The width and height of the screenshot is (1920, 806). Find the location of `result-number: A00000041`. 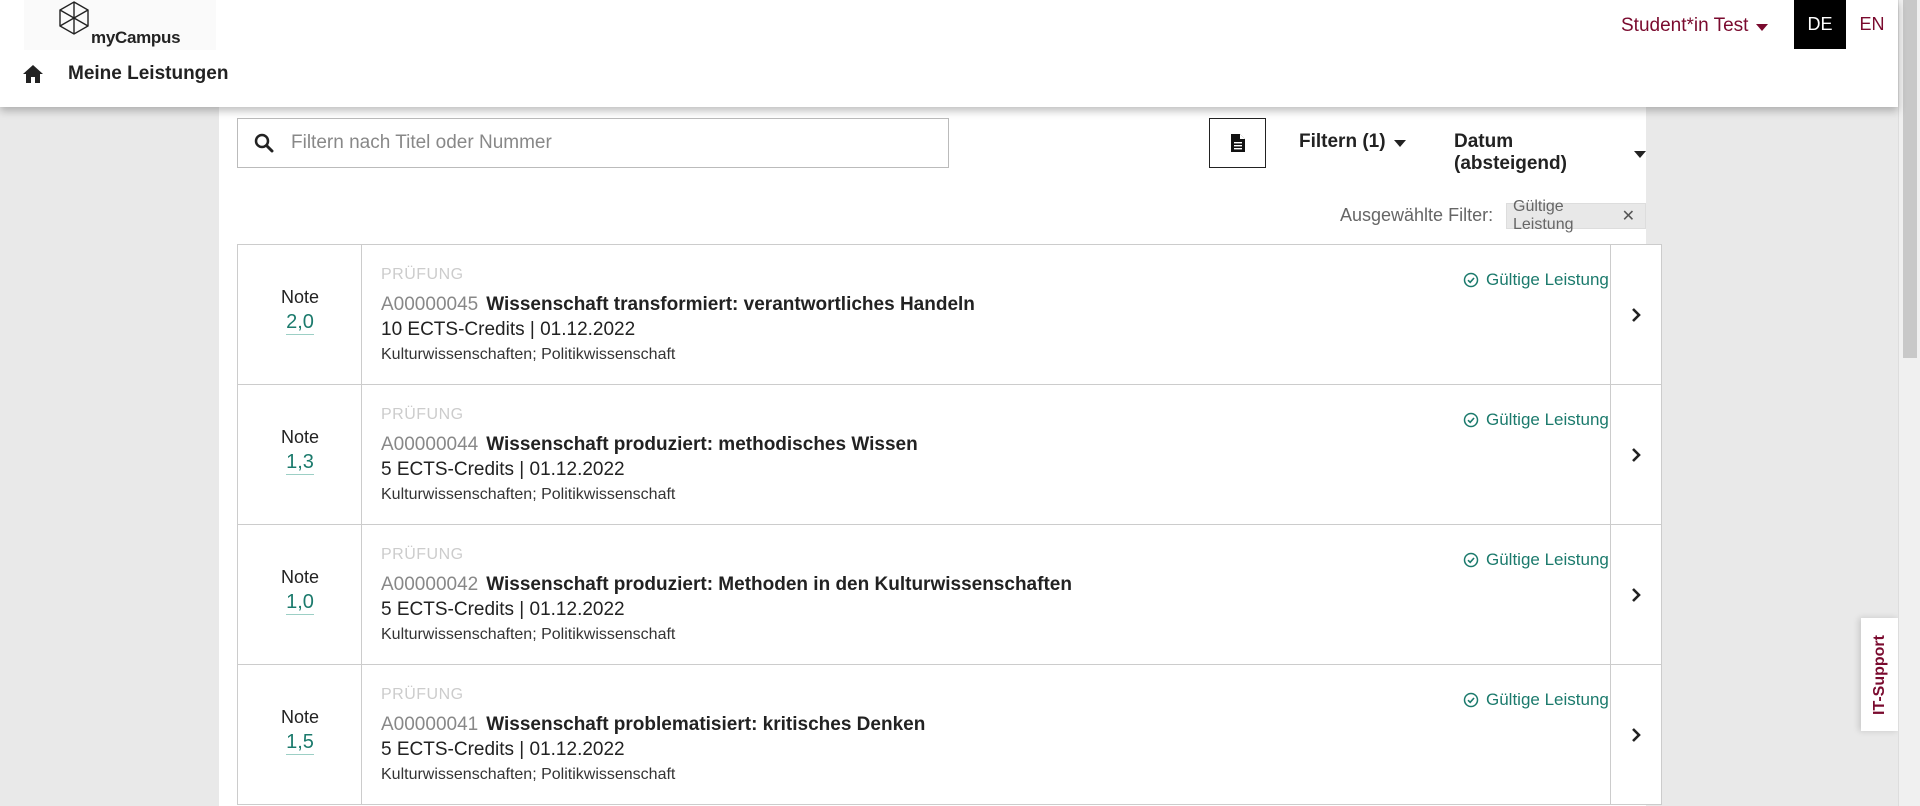

result-number: A00000041 is located at coordinates (430, 724).